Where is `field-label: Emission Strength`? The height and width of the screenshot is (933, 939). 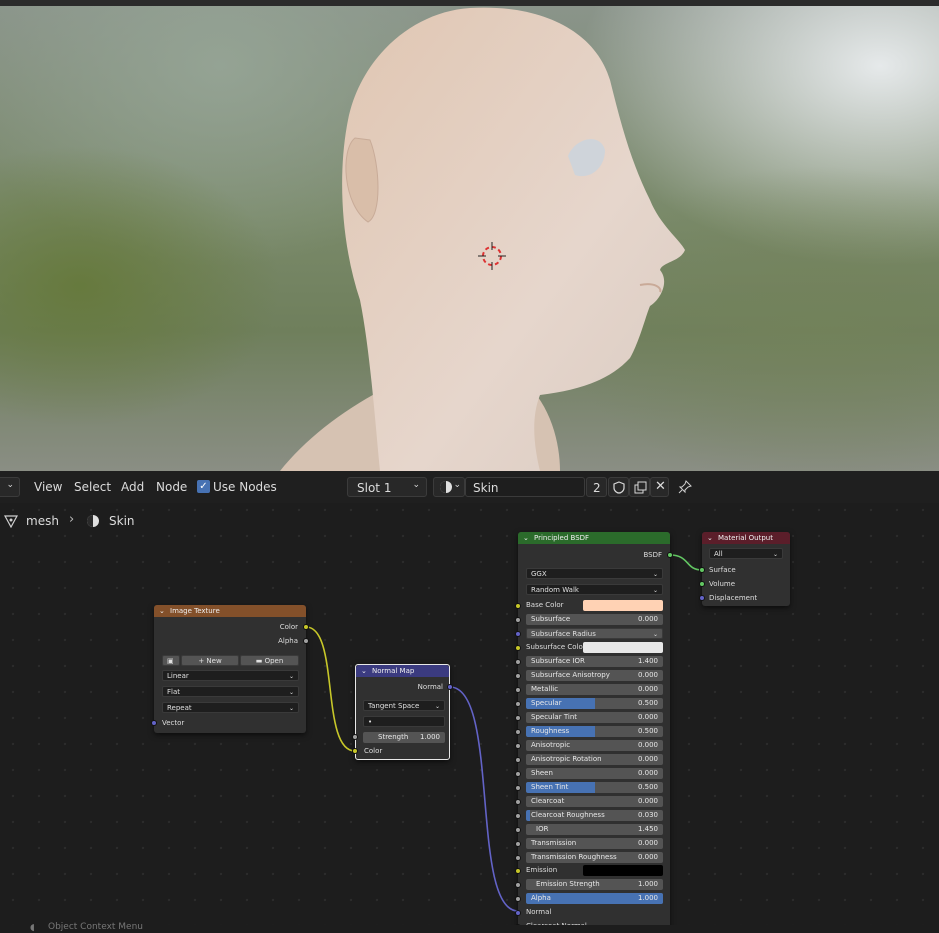
field-label: Emission Strength is located at coordinates (568, 884).